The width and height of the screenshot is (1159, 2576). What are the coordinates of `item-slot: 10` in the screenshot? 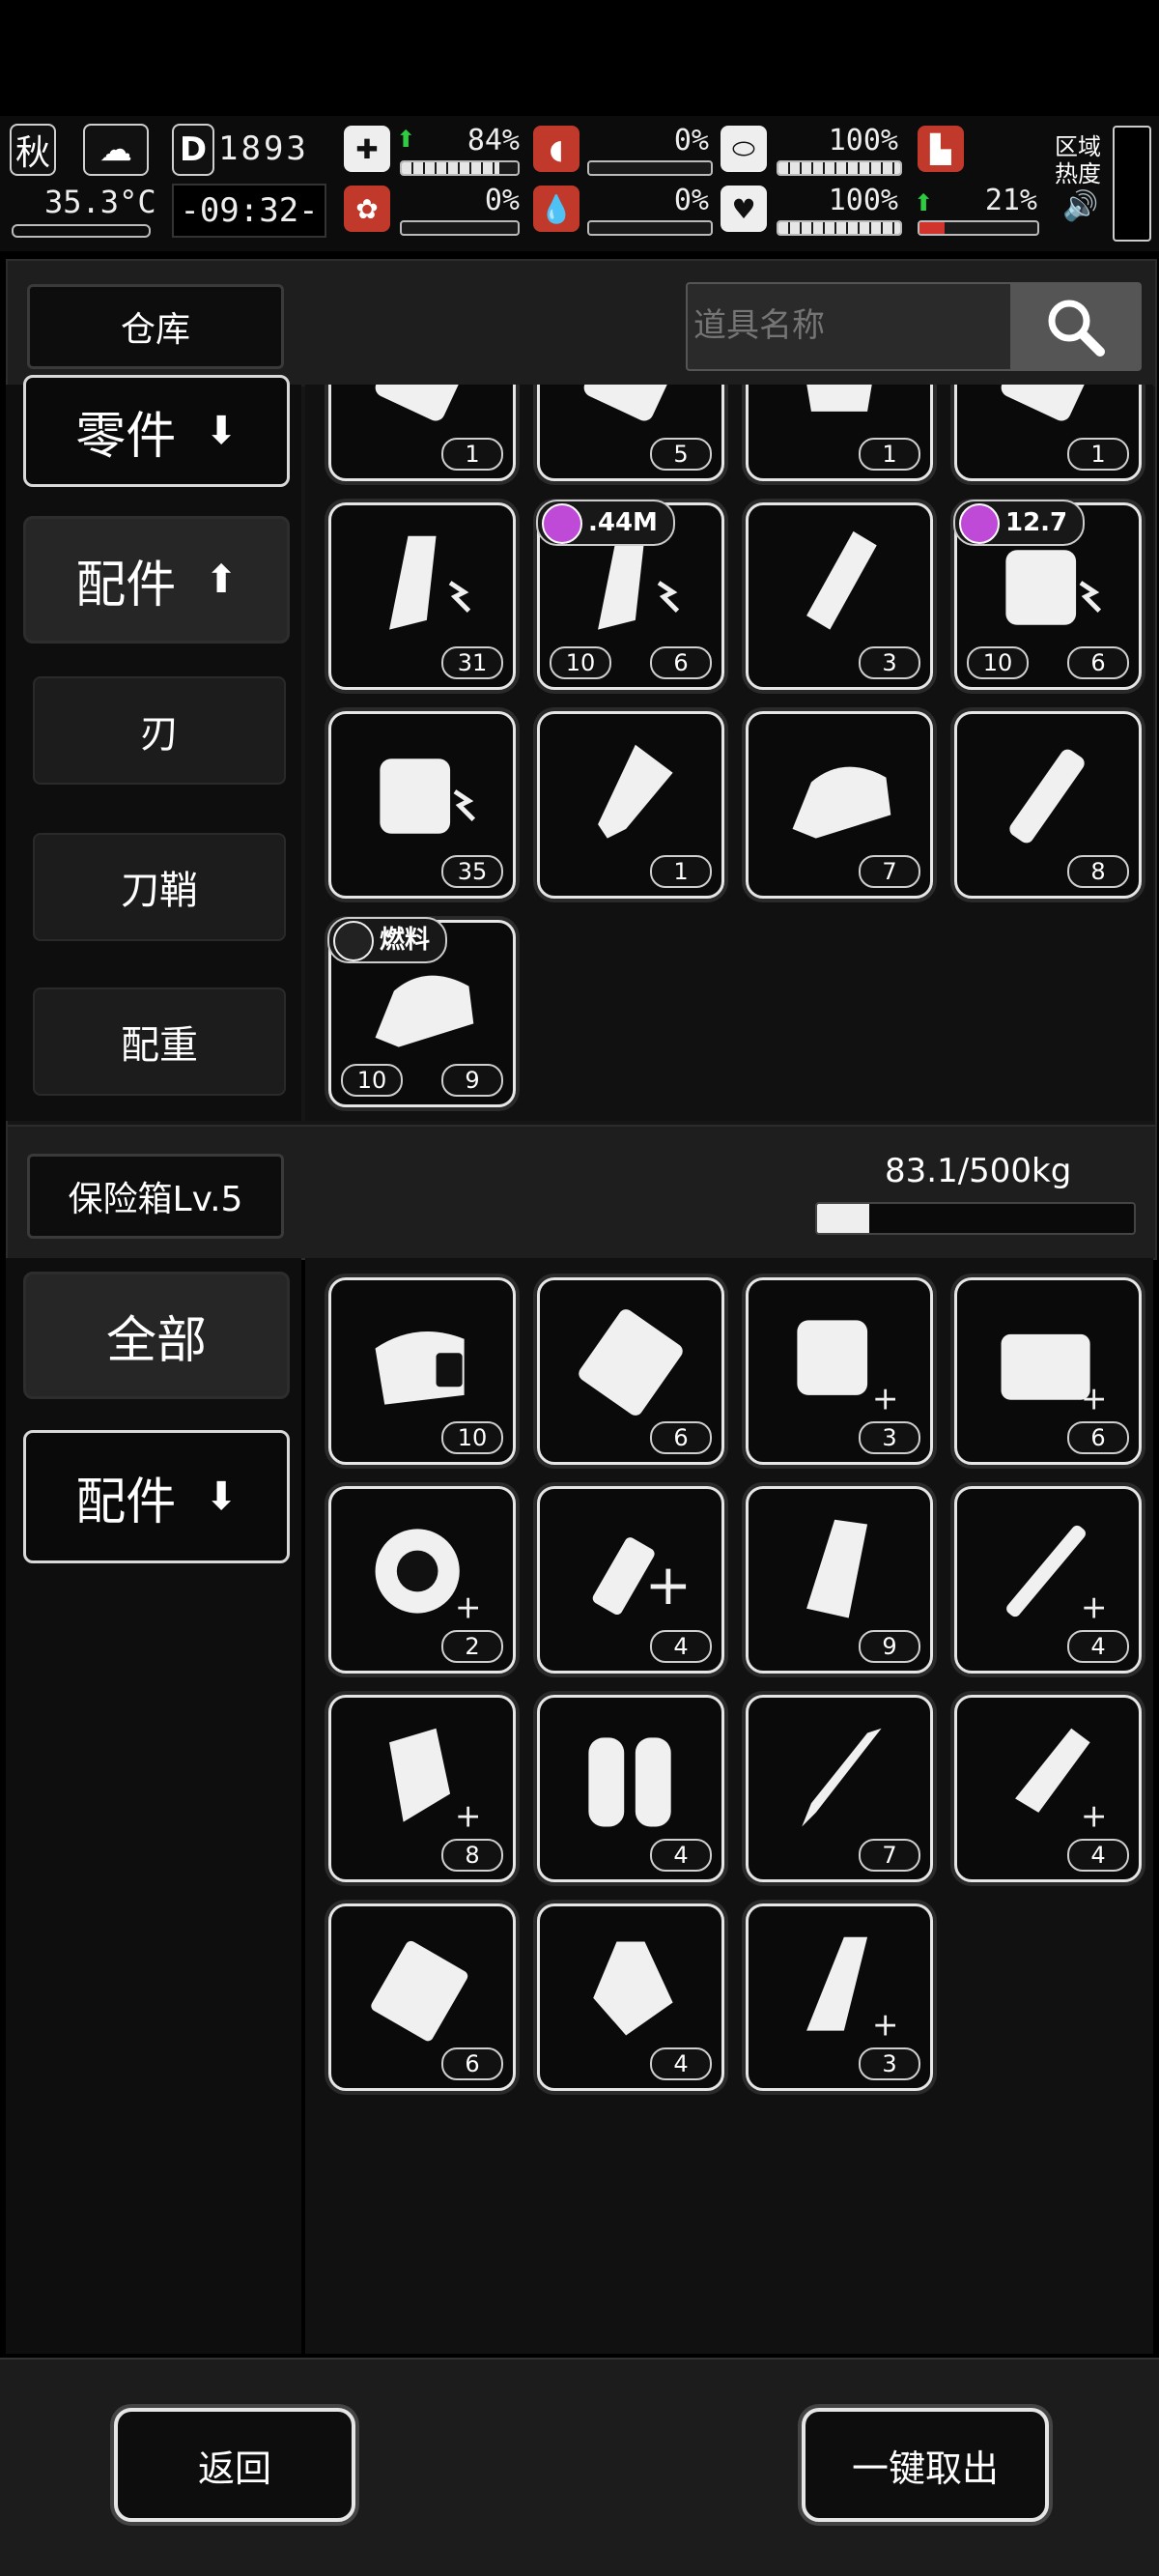 It's located at (422, 1371).